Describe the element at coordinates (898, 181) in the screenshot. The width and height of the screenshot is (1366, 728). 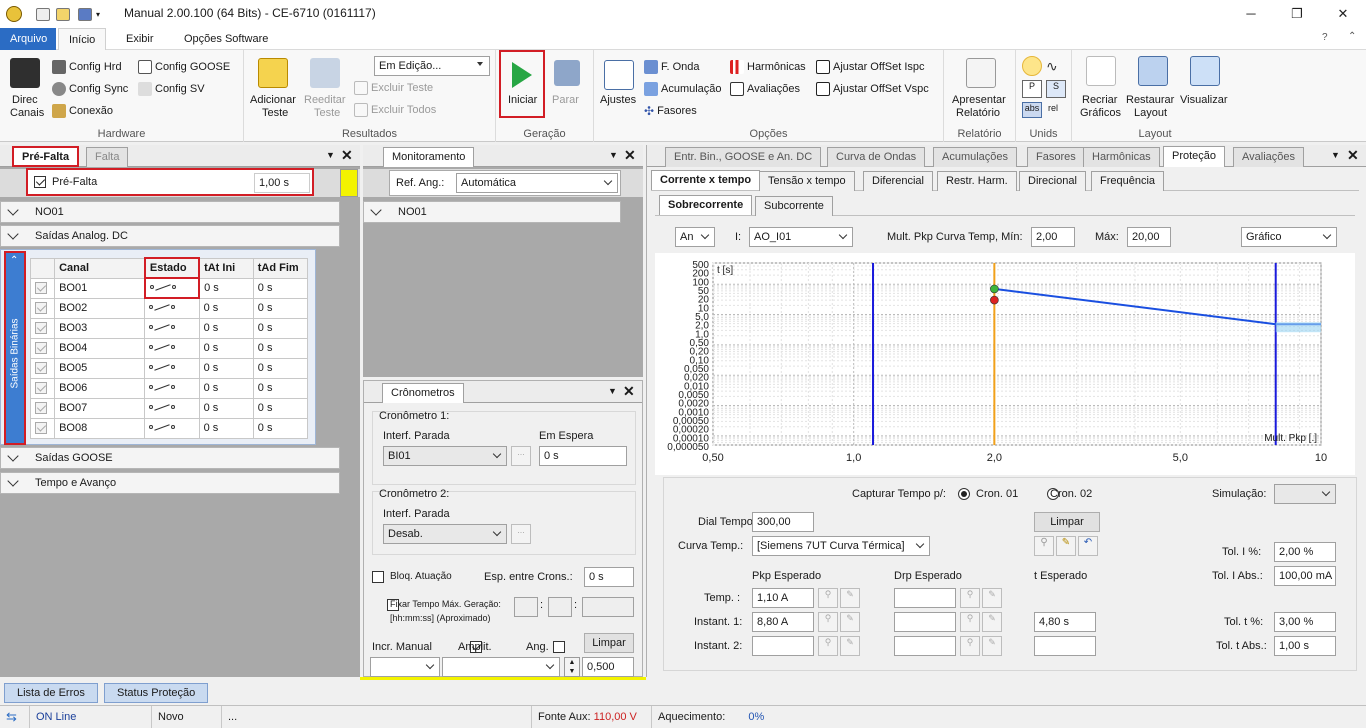
I see `subtab-diferencial: Diferencial` at that location.